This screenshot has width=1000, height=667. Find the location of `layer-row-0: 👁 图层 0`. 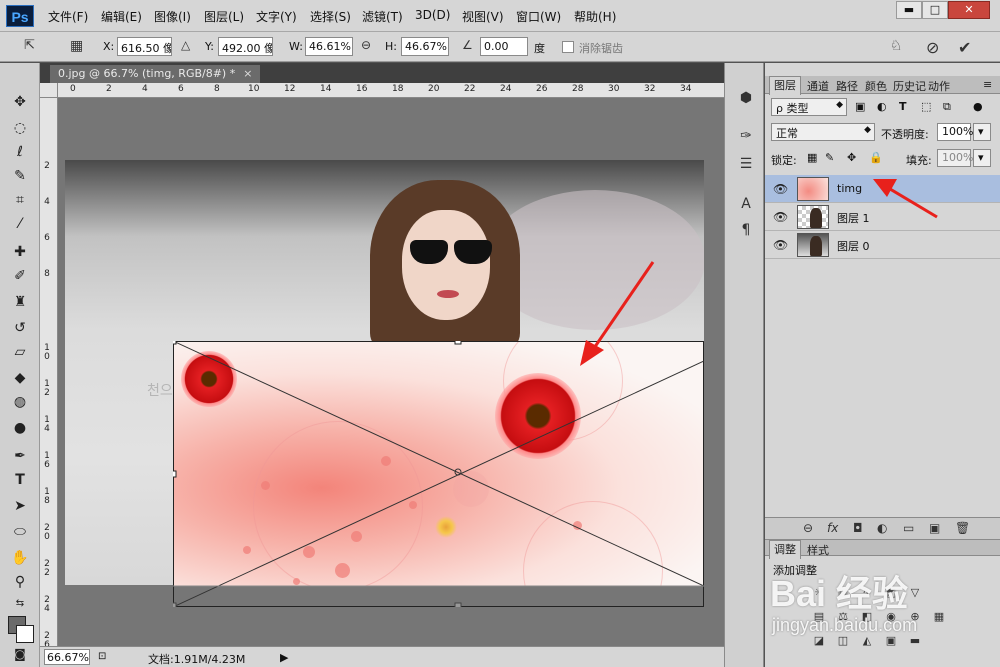

layer-row-0: 👁 图层 0 is located at coordinates (882, 245).